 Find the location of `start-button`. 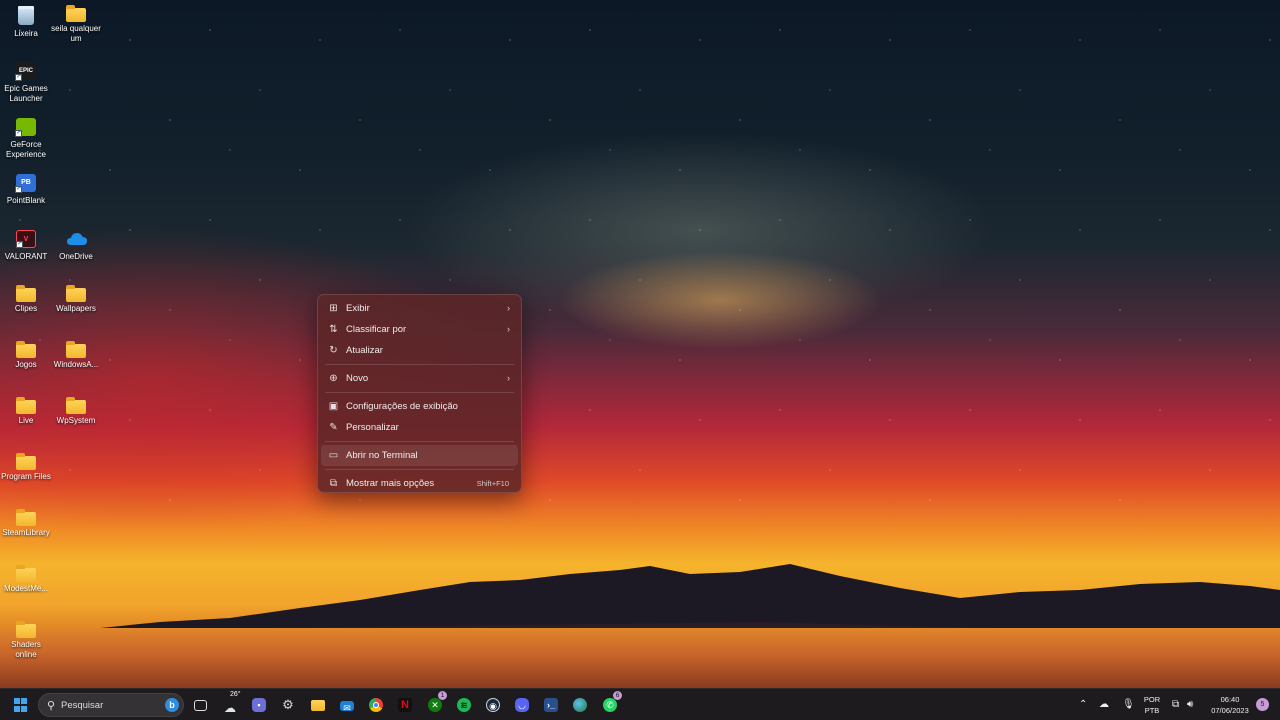

start-button is located at coordinates (21, 705).